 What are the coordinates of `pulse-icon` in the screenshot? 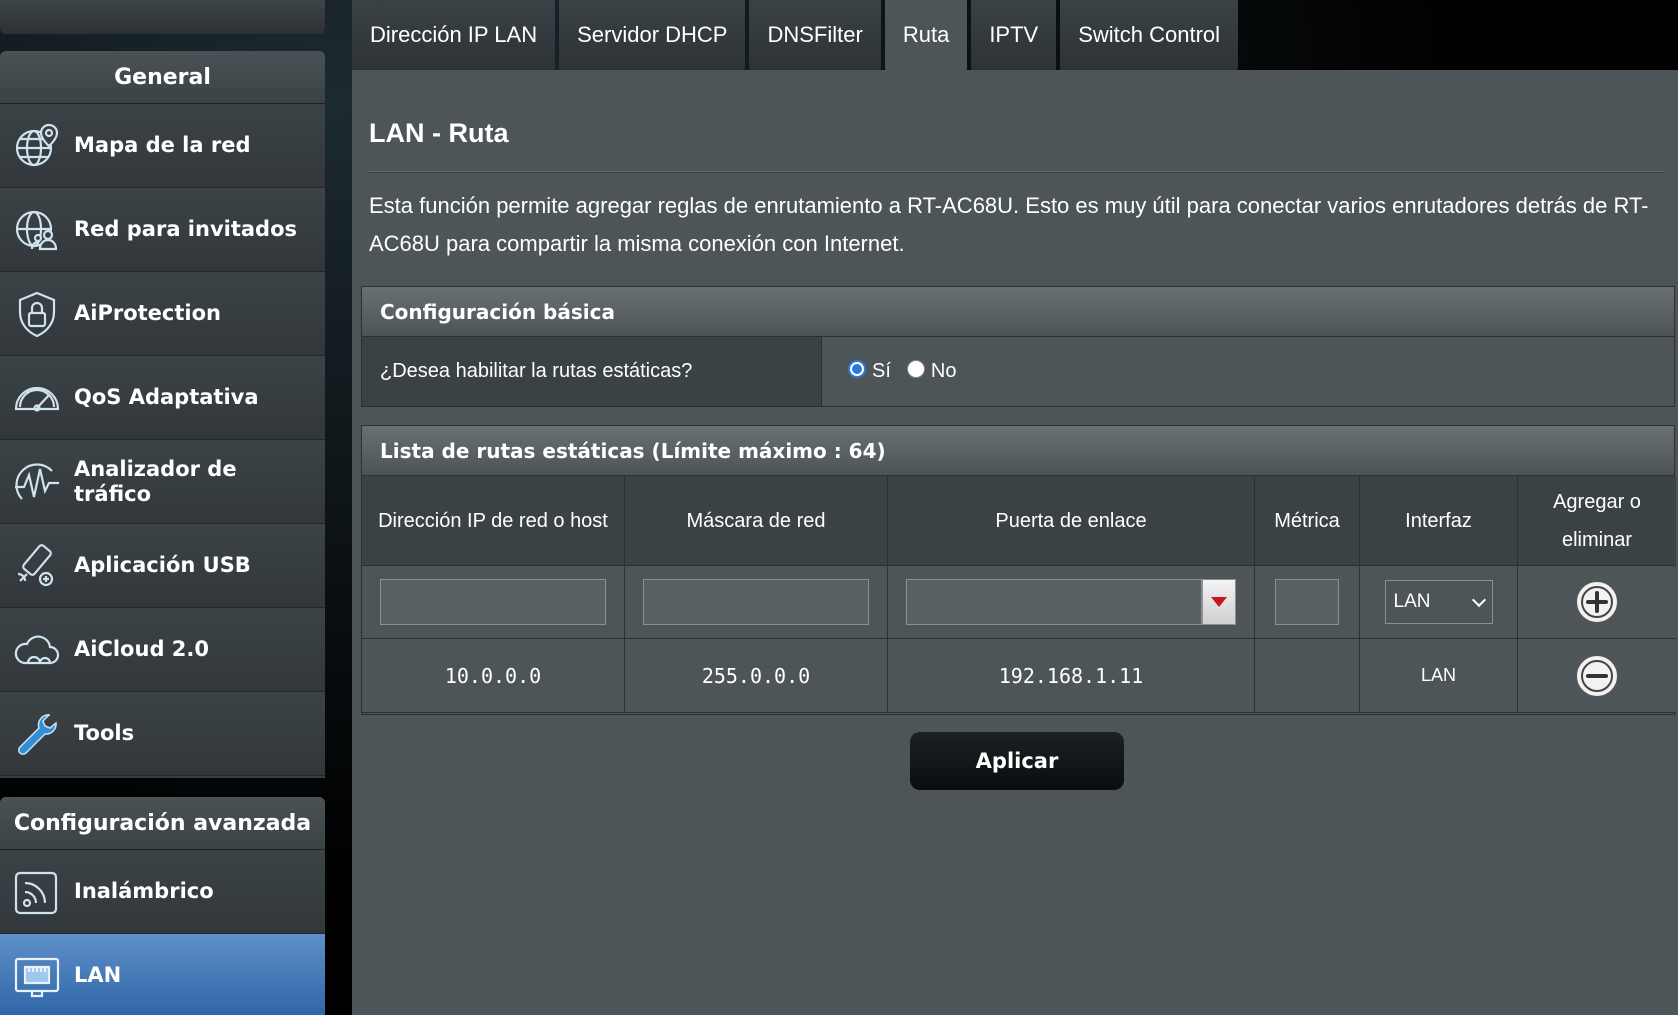 It's located at (37, 481).